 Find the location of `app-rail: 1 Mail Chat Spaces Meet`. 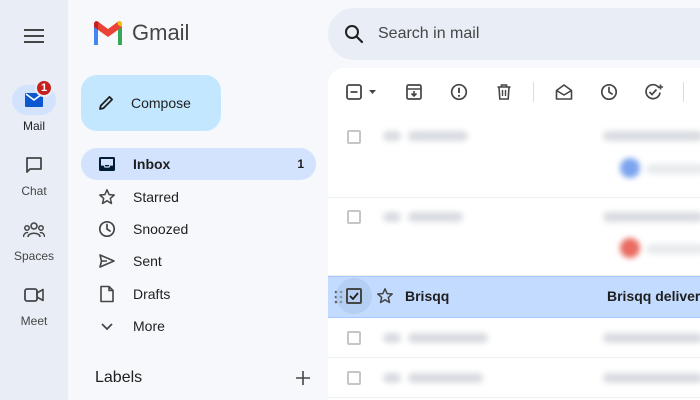

app-rail: 1 Mail Chat Spaces Meet is located at coordinates (34, 200).